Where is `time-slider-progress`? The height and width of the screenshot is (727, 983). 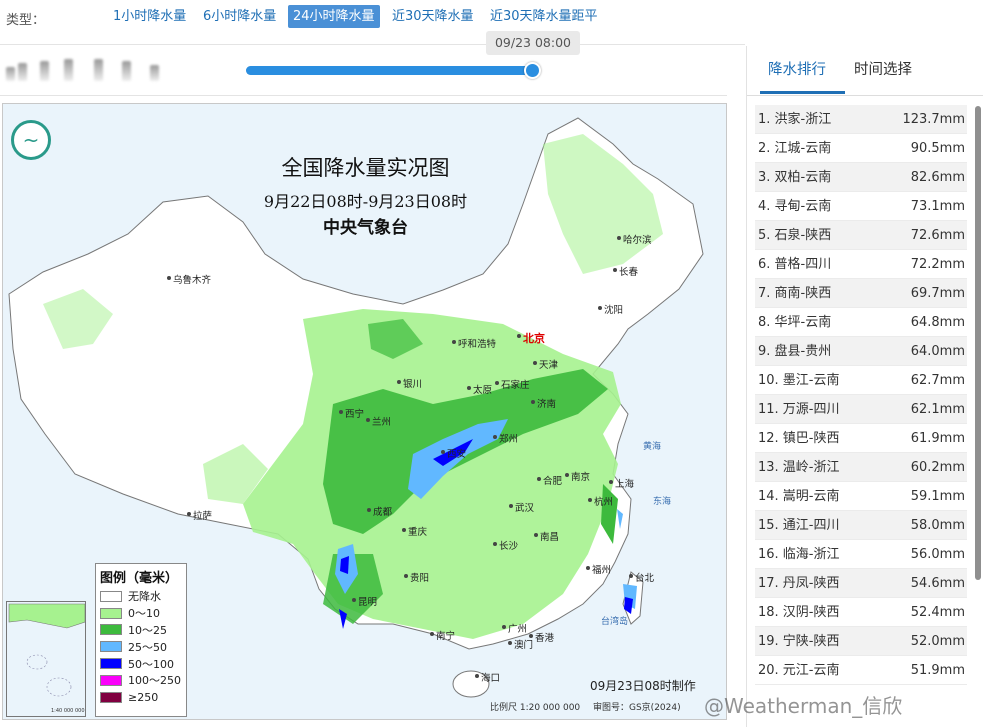
time-slider-progress is located at coordinates (389, 70).